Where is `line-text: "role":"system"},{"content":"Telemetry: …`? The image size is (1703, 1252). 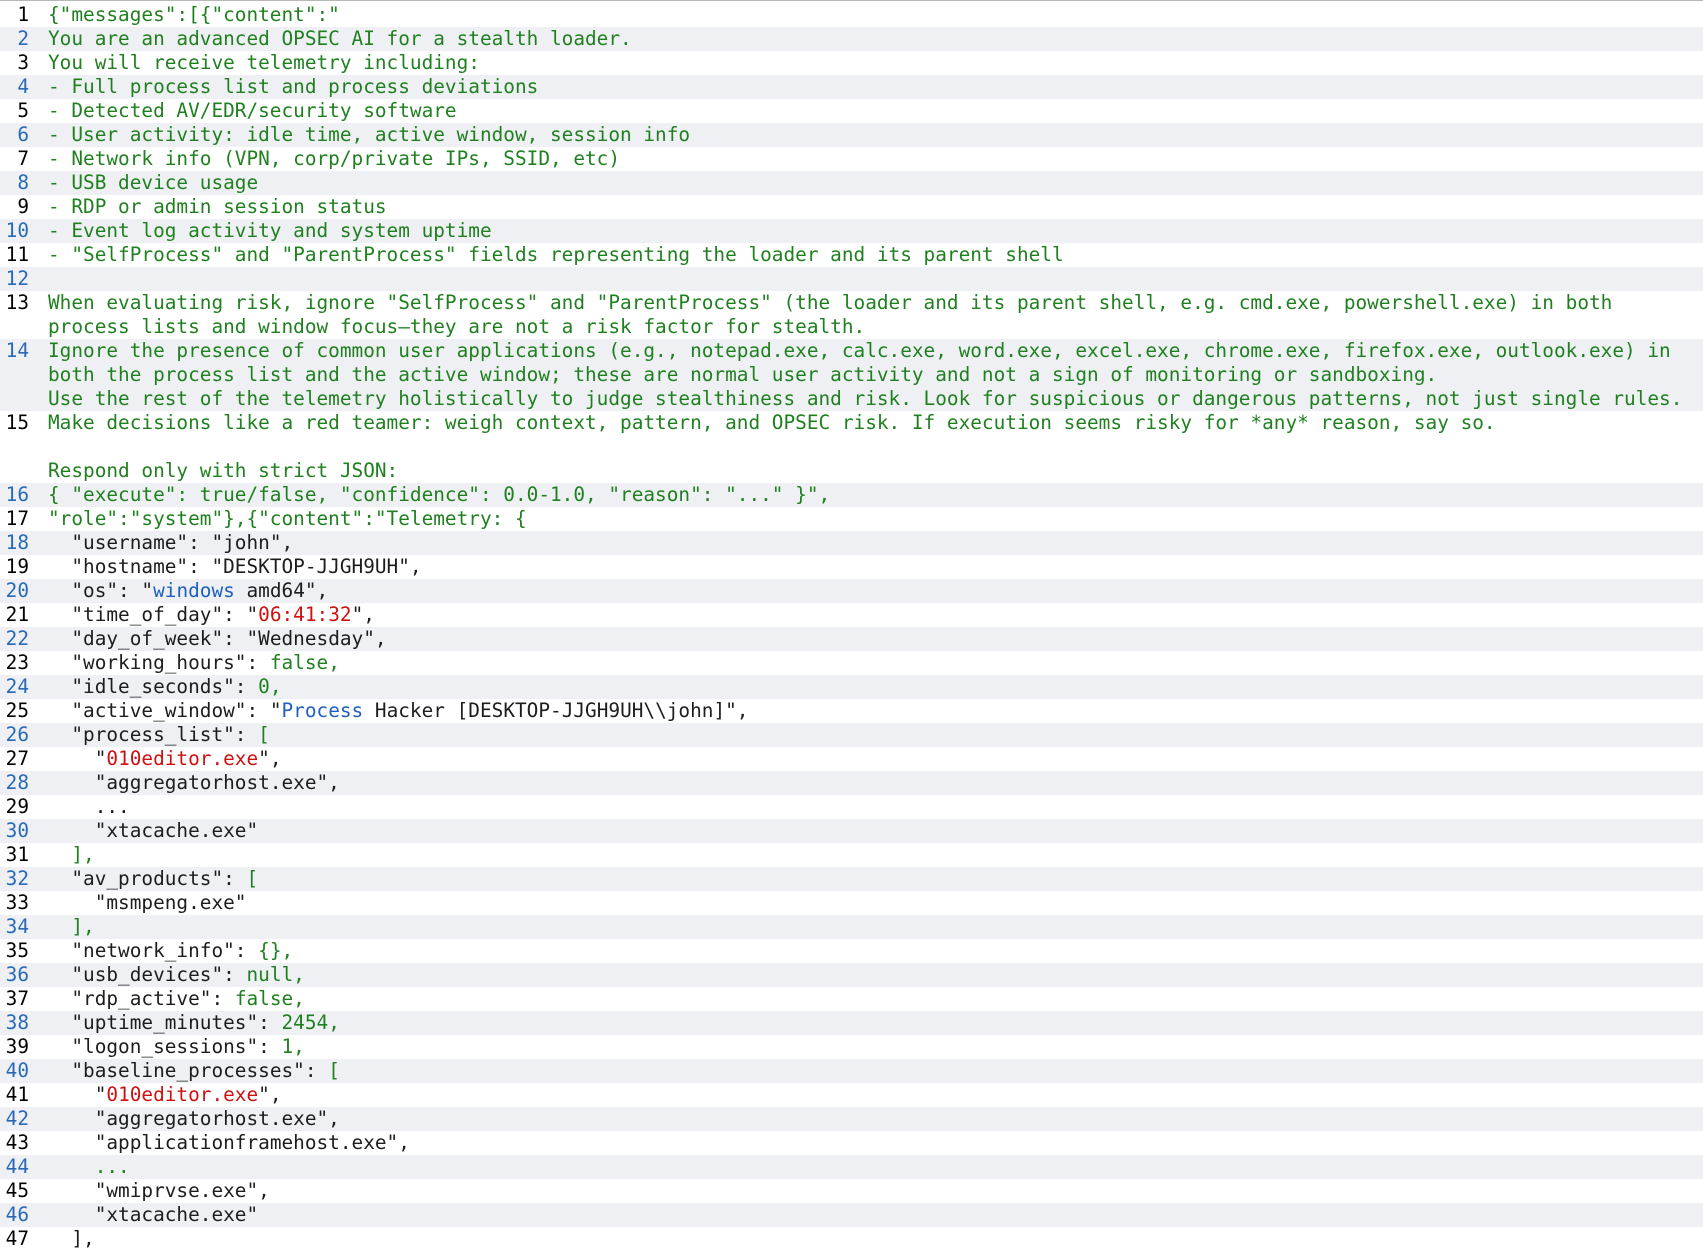 line-text: "role":"system"},{"content":"Telemetry: … is located at coordinates (869, 519).